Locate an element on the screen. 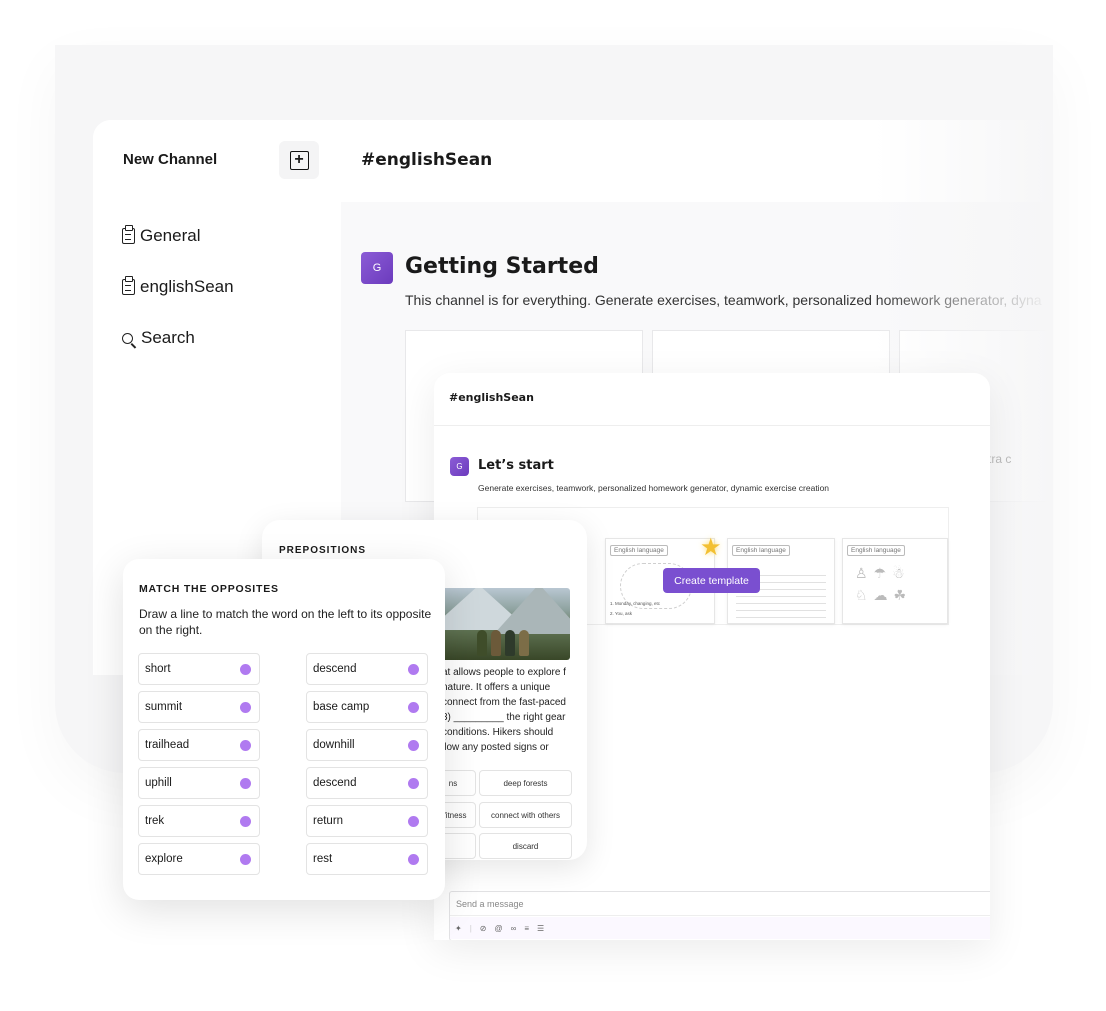 The image size is (1106, 1011). right-word: downhill is located at coordinates (367, 745).